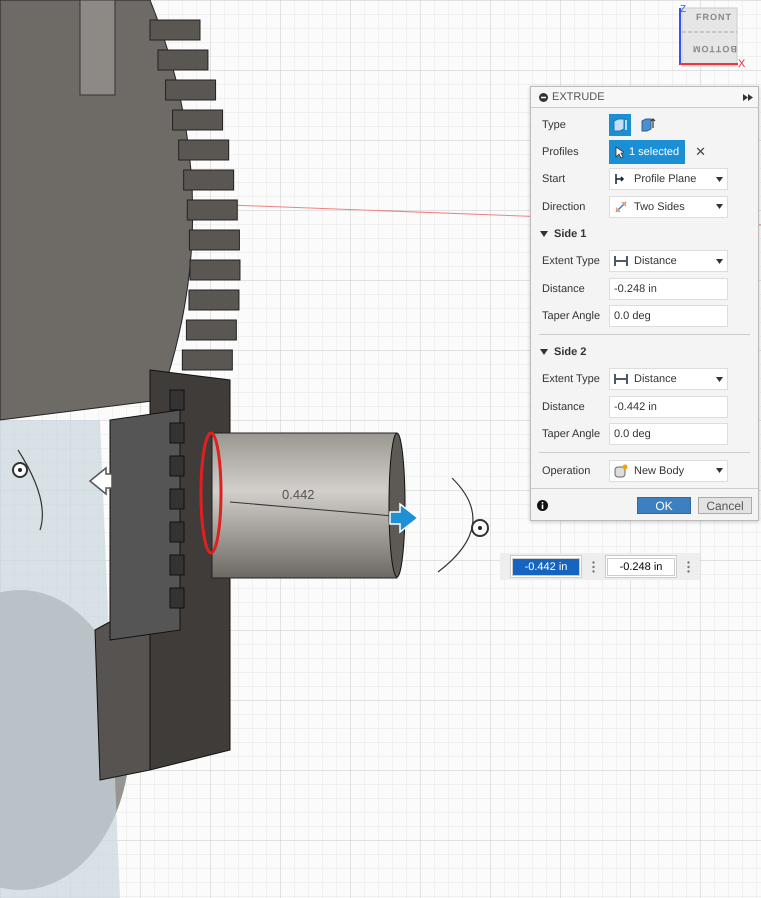 The height and width of the screenshot is (898, 761). Describe the element at coordinates (668, 289) in the screenshot. I see `input-field: -0.248 in` at that location.